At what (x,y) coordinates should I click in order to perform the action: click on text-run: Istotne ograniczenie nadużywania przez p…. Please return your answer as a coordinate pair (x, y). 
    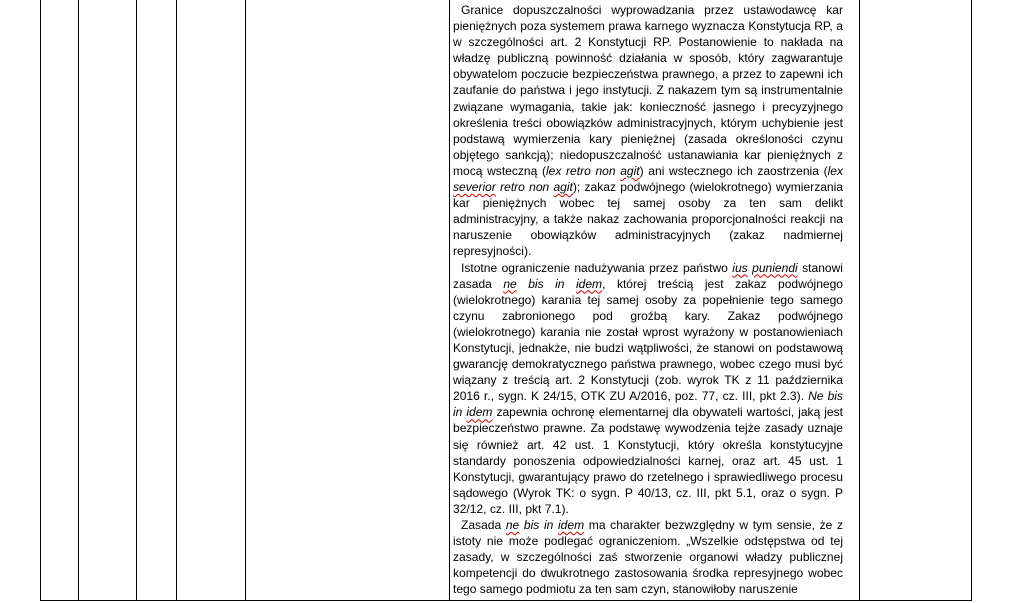
    Looking at the image, I should click on (597, 267).